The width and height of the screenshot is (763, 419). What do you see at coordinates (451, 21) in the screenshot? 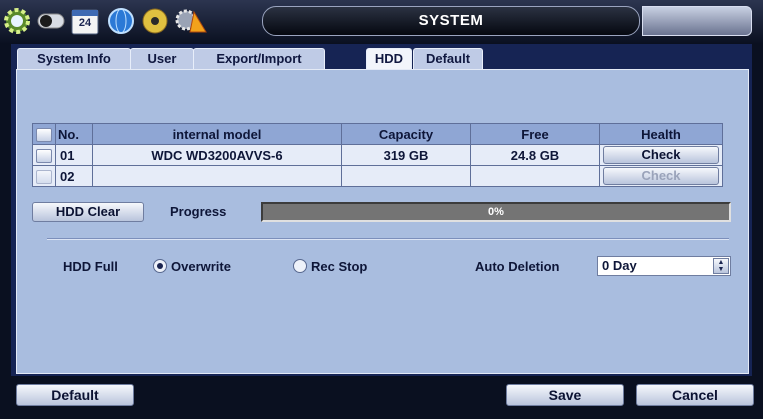
I see `window-title: SYSTEM` at bounding box center [451, 21].